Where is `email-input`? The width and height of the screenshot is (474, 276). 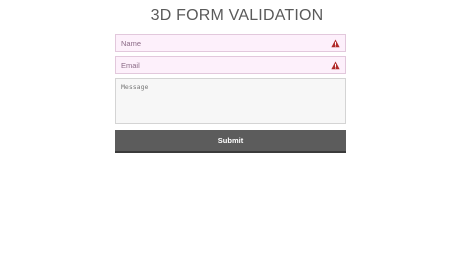 email-input is located at coordinates (230, 65).